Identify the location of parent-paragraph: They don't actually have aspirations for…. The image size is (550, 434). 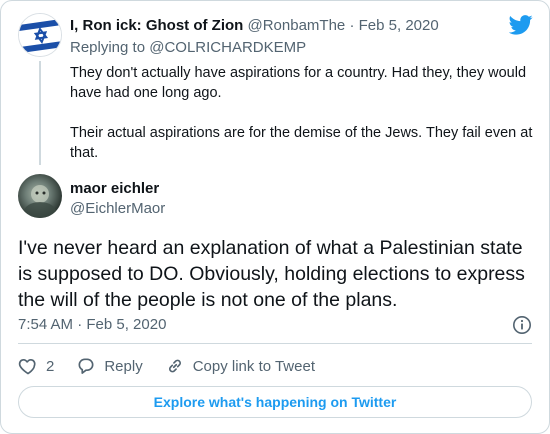
(298, 83).